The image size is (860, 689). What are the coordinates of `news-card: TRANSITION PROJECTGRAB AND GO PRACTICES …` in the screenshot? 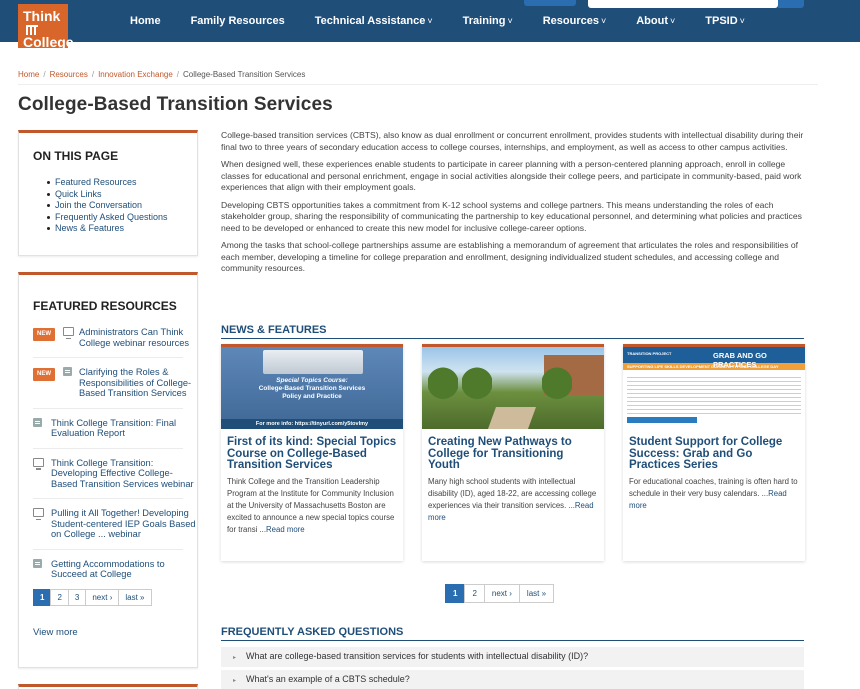 It's located at (714, 452).